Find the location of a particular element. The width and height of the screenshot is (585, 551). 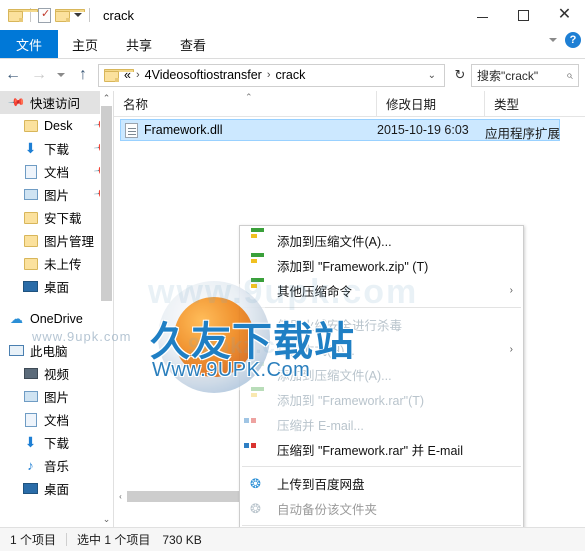

column-headers: 名称 ⌃ 修改日期 类型 is located at coordinates (349, 103).